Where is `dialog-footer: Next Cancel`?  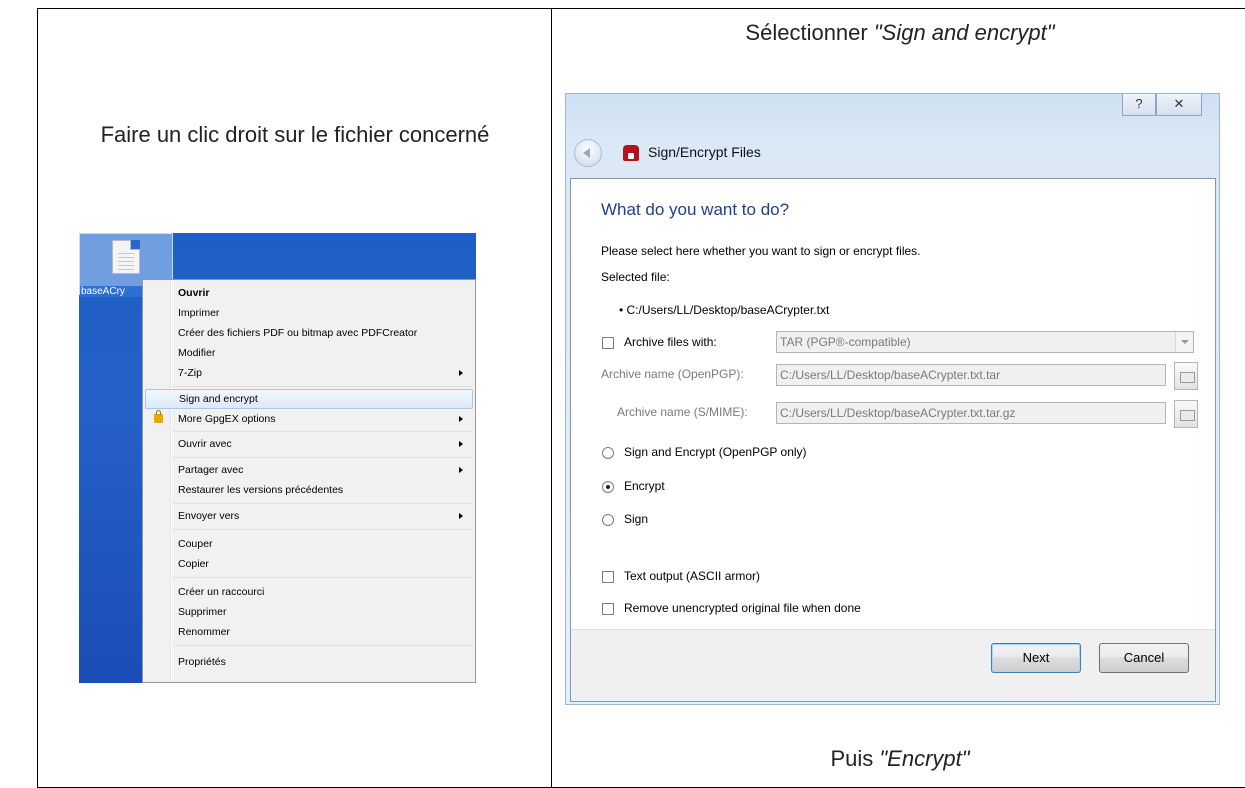
dialog-footer: Next Cancel is located at coordinates (893, 665).